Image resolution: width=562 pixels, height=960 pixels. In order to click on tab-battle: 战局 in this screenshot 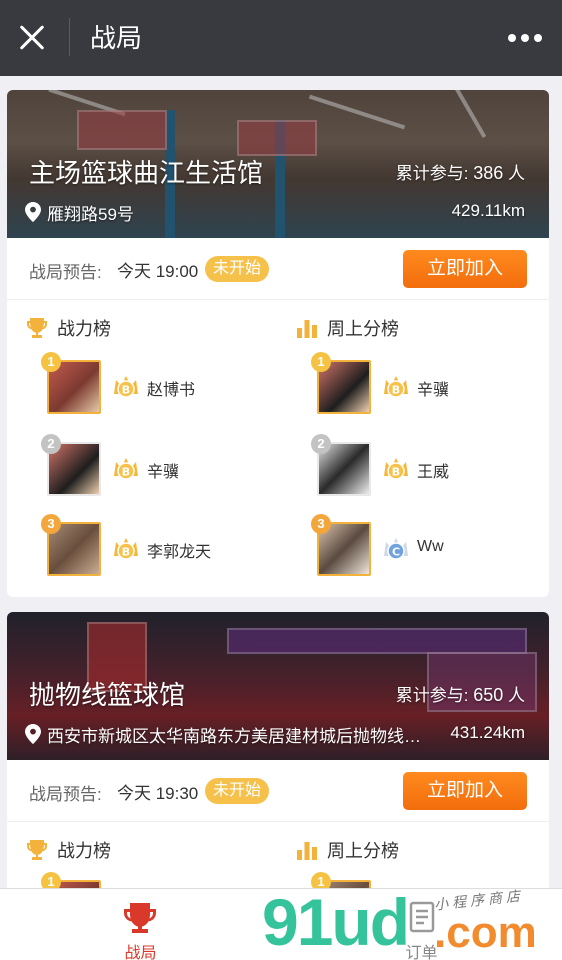, I will do `click(140, 924)`.